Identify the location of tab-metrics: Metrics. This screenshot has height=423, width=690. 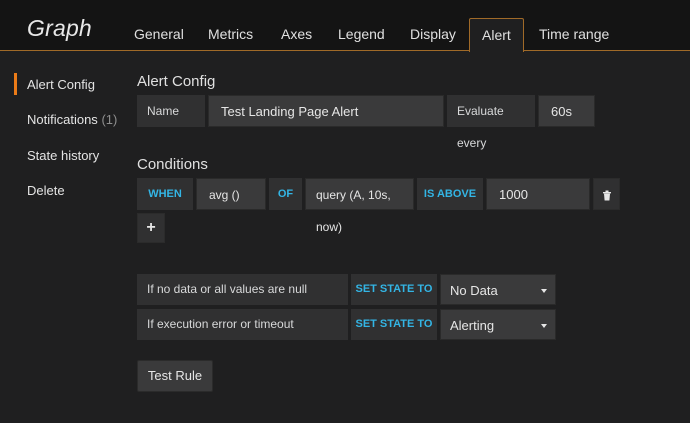
(230, 34).